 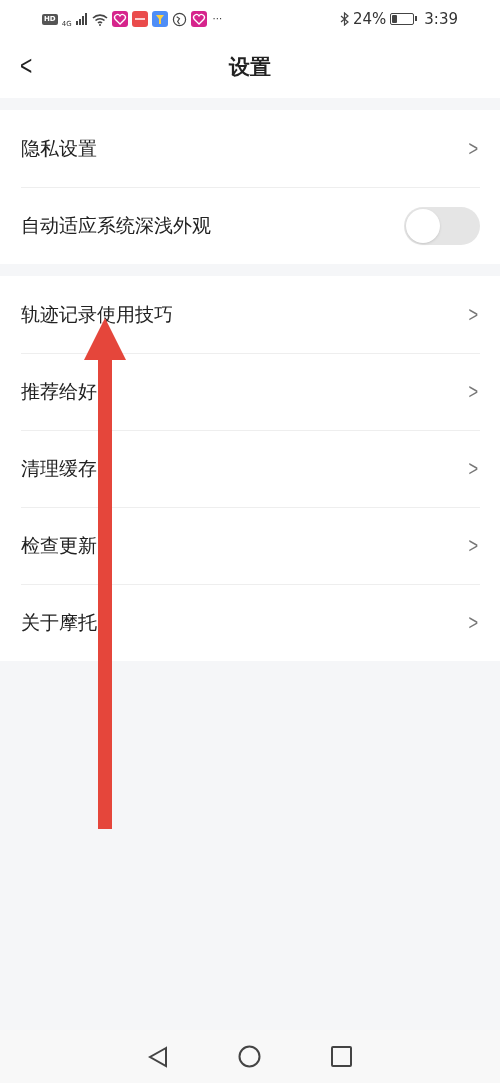 I want to click on bluetooth-icon, so click(x=344, y=19).